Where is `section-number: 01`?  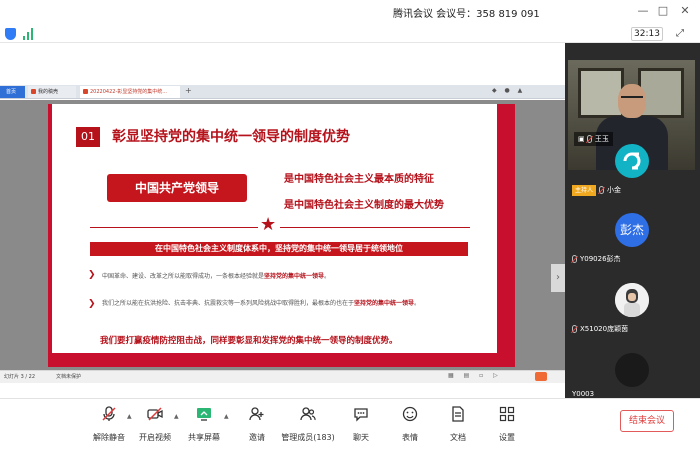 section-number: 01 is located at coordinates (88, 137).